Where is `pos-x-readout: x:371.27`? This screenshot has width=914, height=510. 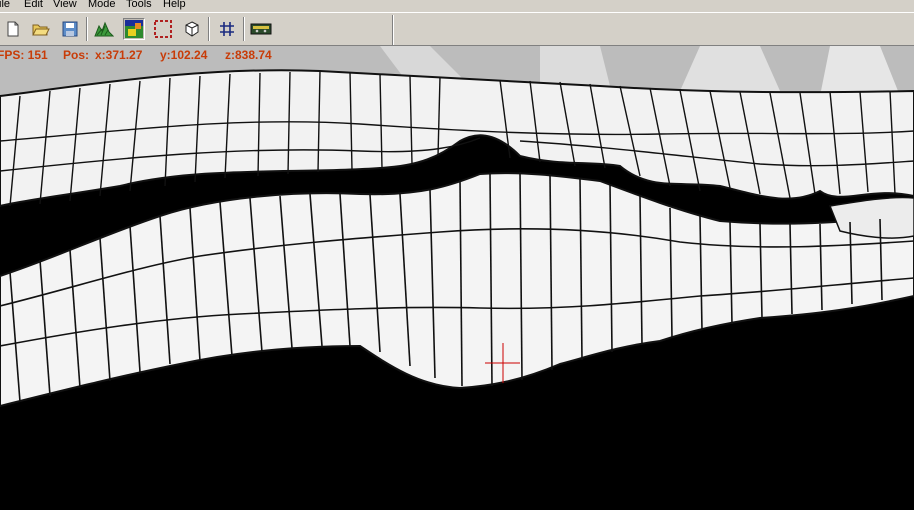 pos-x-readout: x:371.27 is located at coordinates (119, 55).